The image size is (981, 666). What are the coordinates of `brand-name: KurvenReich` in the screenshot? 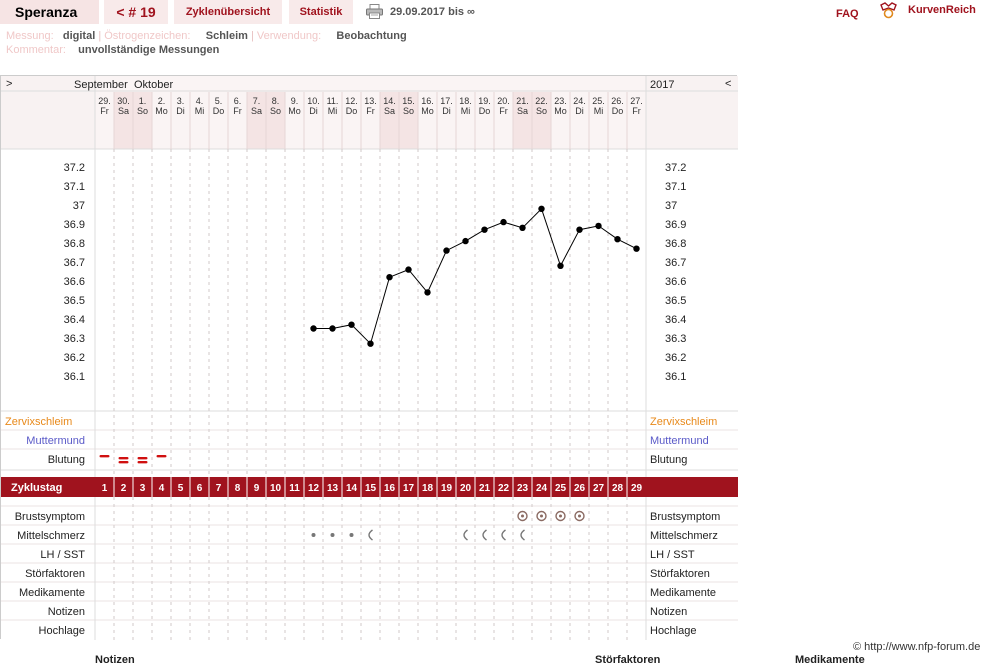 It's located at (942, 10).